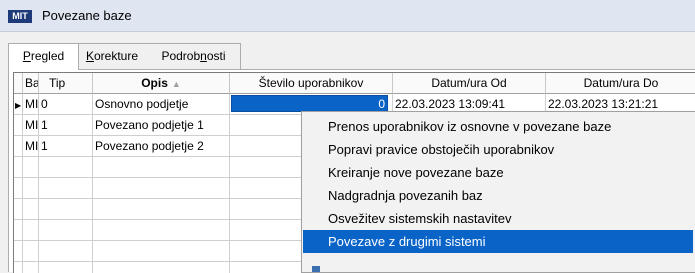 The image size is (695, 273). What do you see at coordinates (20, 16) in the screenshot?
I see `app-logo: MIT` at bounding box center [20, 16].